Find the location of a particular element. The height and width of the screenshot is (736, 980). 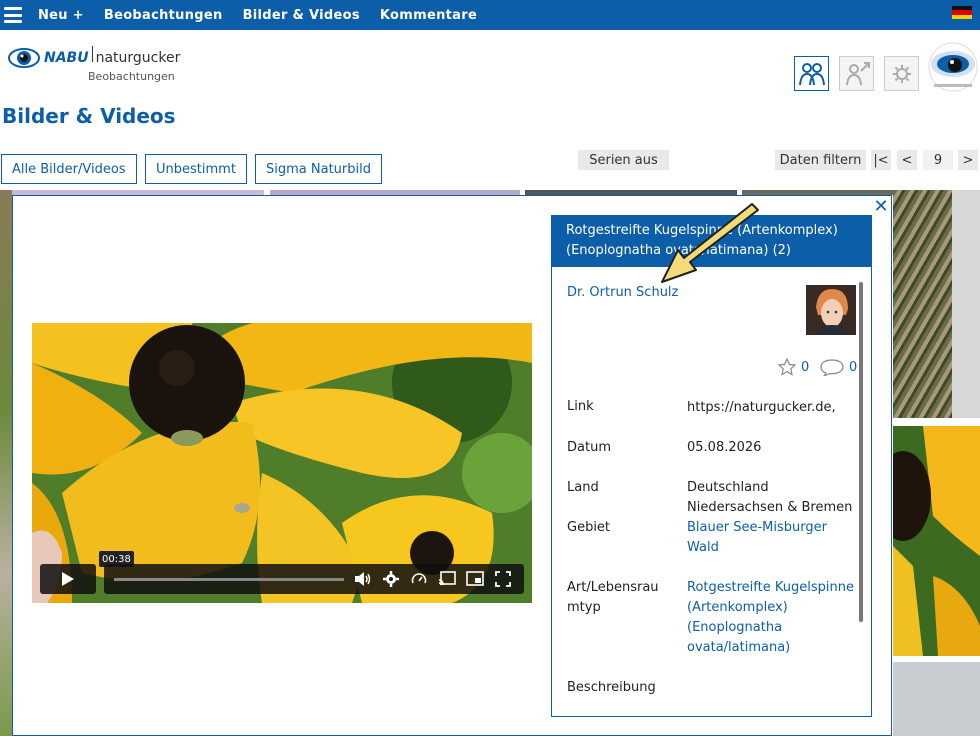

nav-item-comments: Kommentare is located at coordinates (428, 15).